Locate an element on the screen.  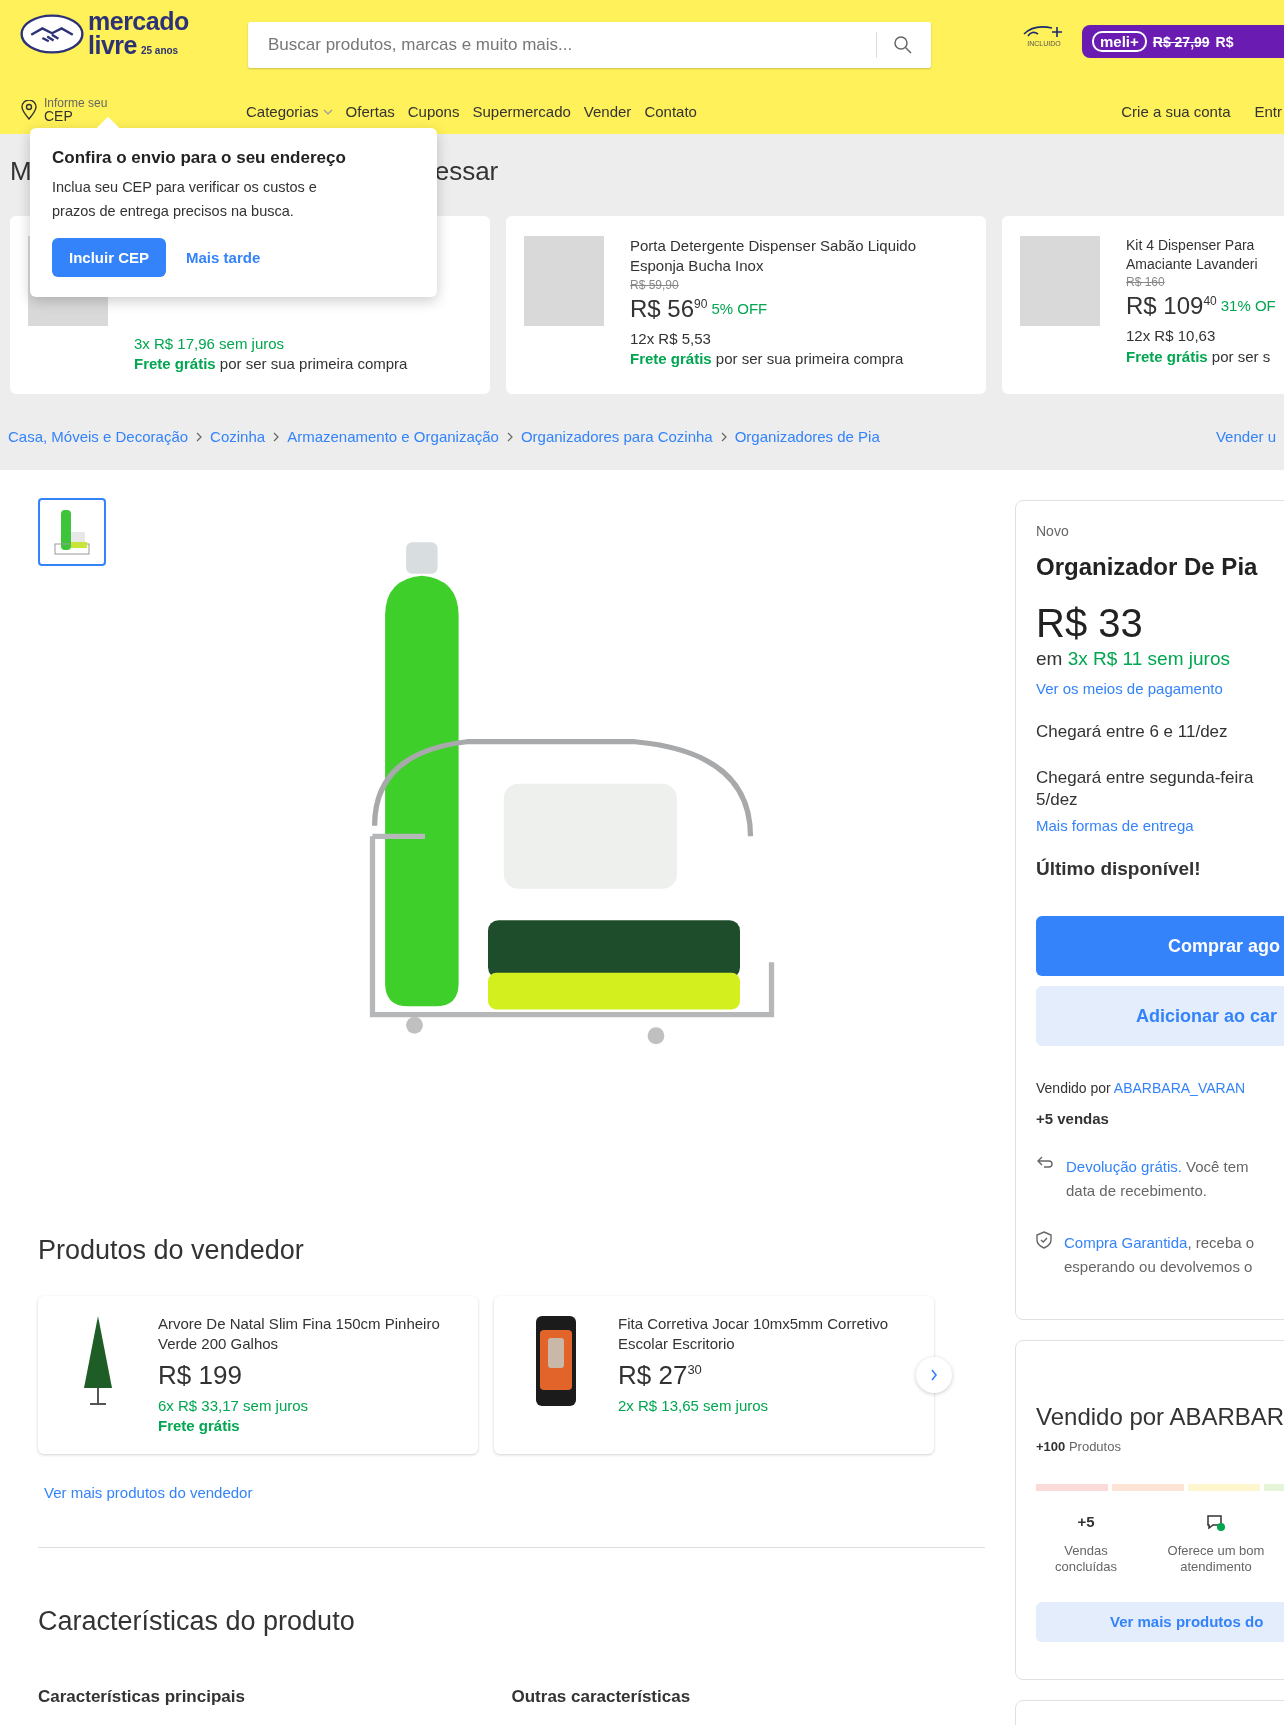
installments-text: 12x R$ 5,53 is located at coordinates (671, 339).